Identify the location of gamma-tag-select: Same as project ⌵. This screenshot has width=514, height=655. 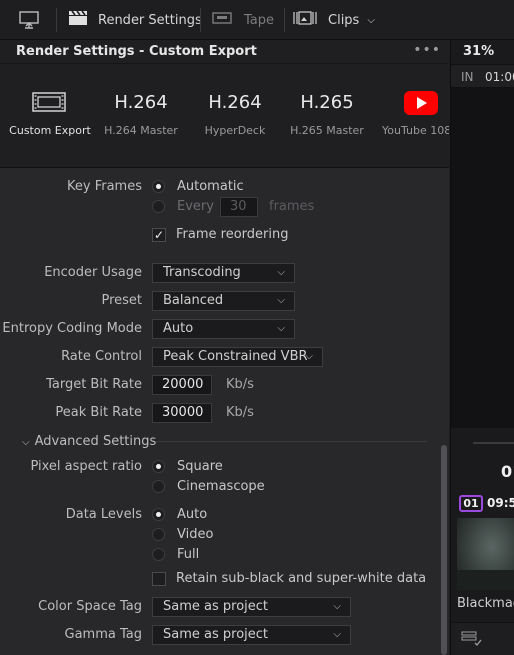
(251, 635).